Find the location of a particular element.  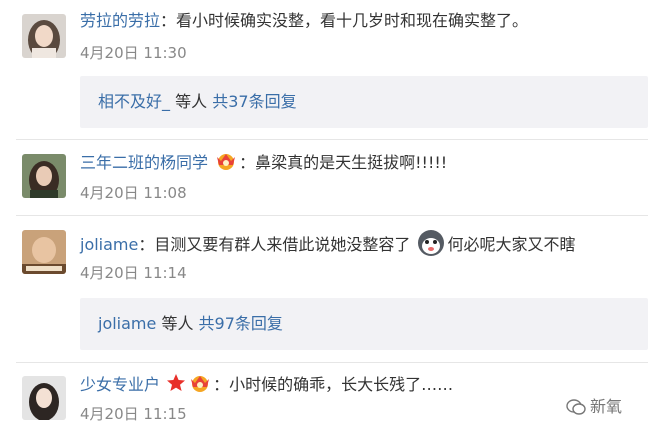

comment-text: 看小时候确实没整，看十几岁时和现在确实整了。 is located at coordinates (352, 20).